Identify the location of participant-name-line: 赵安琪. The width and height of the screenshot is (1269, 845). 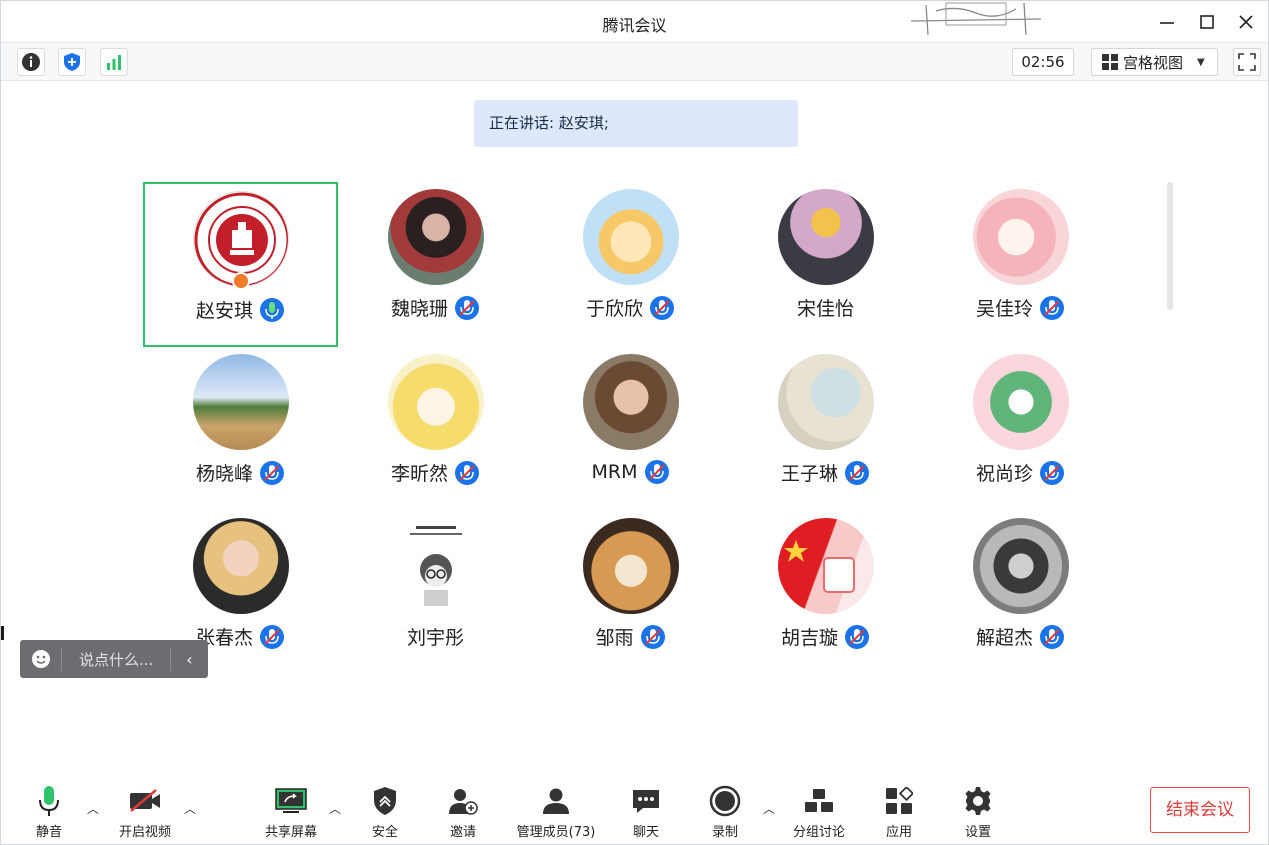
(240, 309).